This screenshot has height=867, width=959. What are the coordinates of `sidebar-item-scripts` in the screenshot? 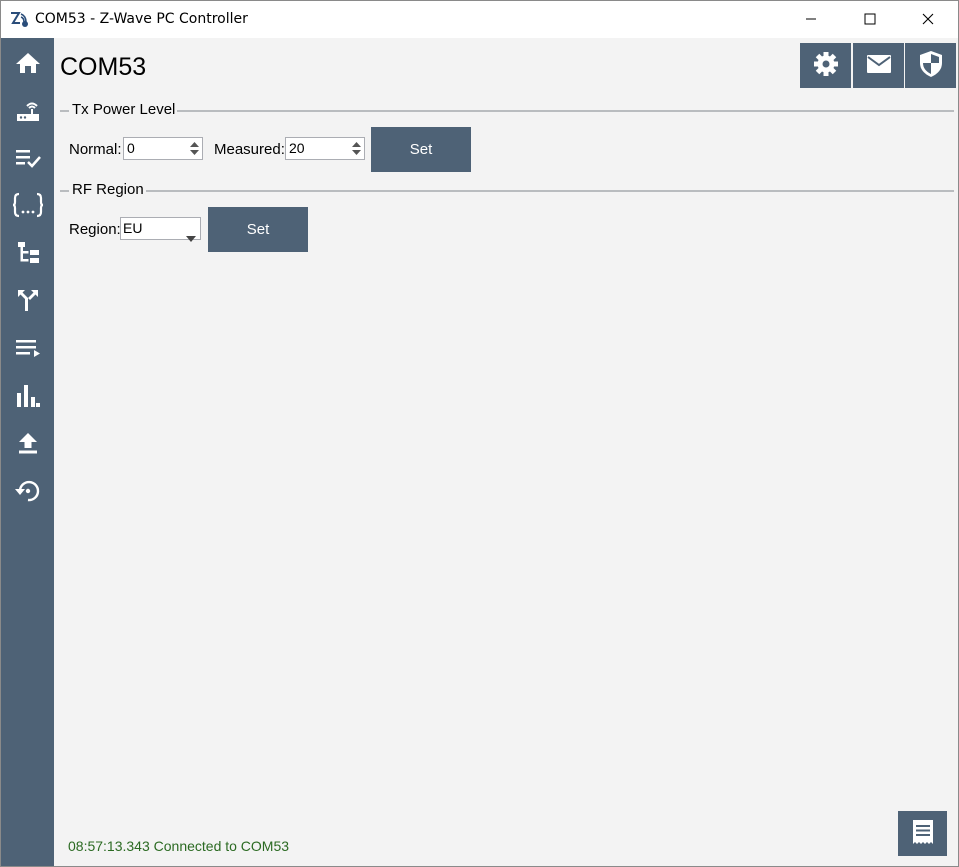 It's located at (27, 204).